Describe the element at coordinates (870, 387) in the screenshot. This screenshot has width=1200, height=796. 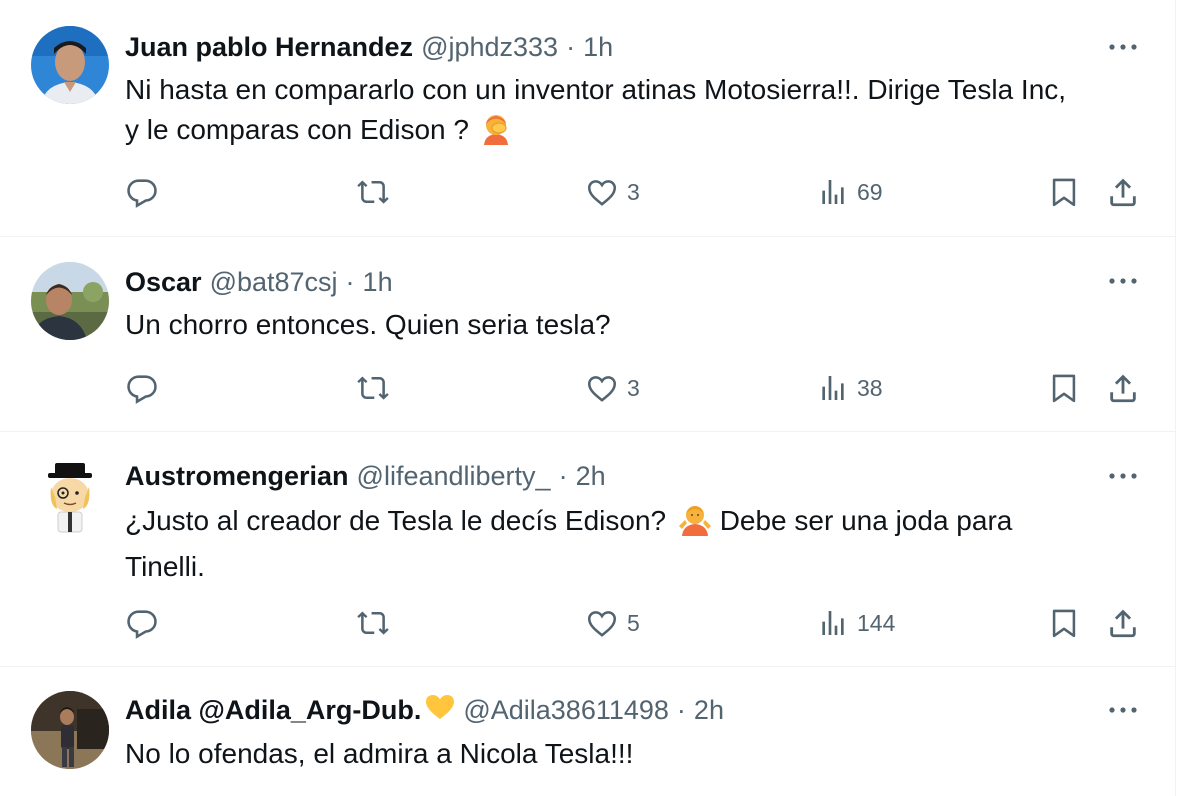
I see `views-count: 38` at that location.